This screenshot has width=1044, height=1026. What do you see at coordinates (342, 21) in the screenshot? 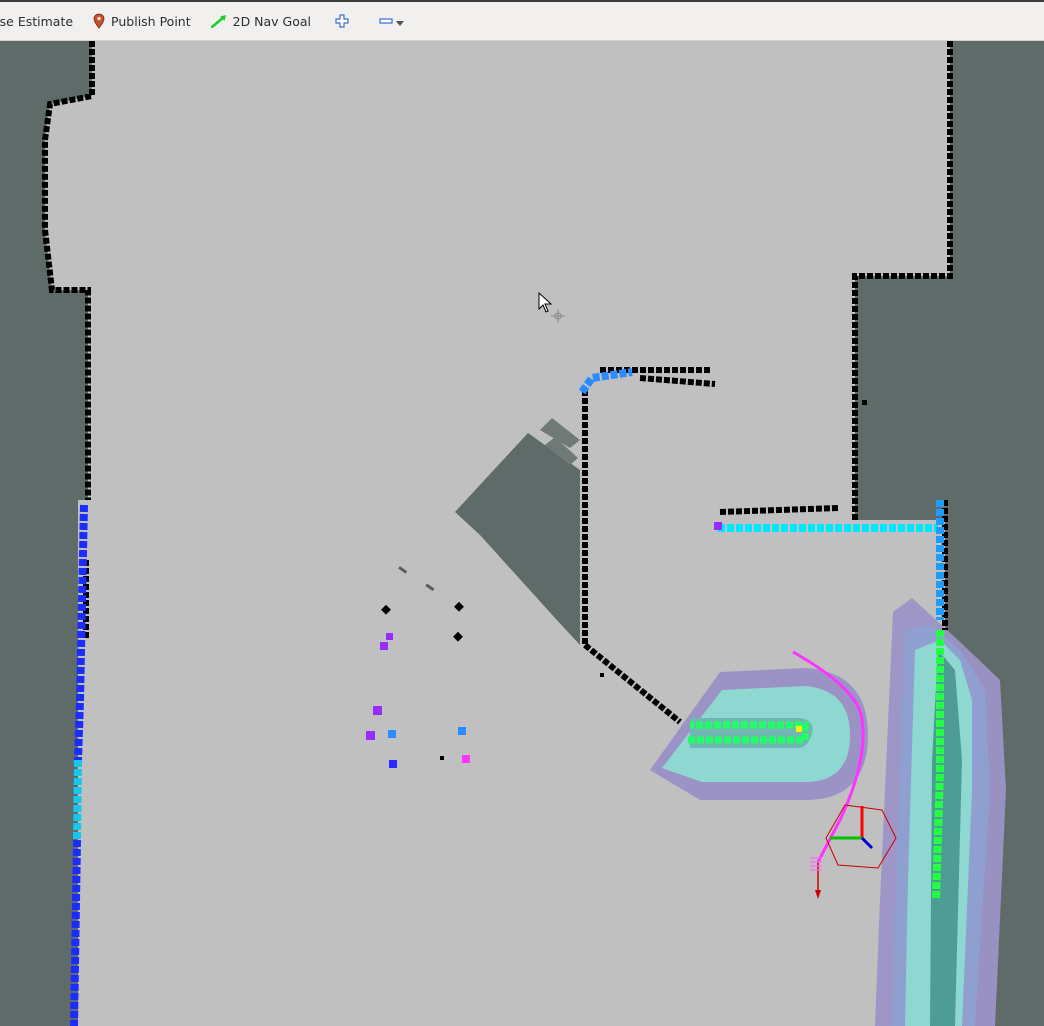
I see `plus-icon` at bounding box center [342, 21].